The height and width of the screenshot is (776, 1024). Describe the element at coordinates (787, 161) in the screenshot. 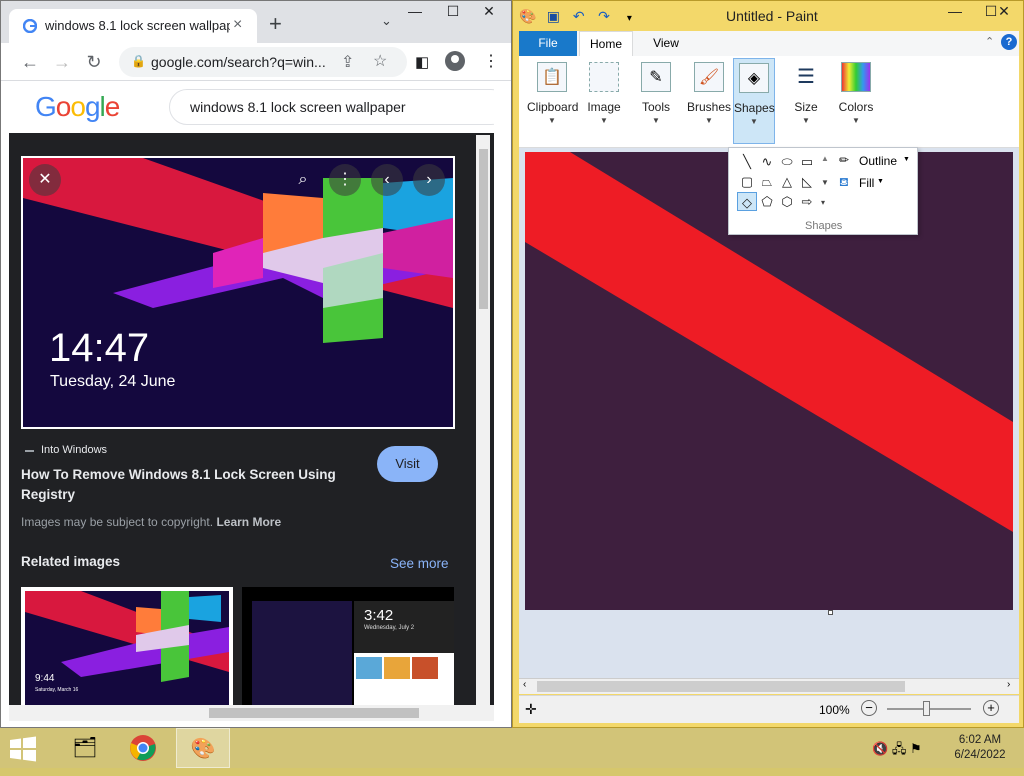

I see `oval-shape-icon: ⬭` at that location.